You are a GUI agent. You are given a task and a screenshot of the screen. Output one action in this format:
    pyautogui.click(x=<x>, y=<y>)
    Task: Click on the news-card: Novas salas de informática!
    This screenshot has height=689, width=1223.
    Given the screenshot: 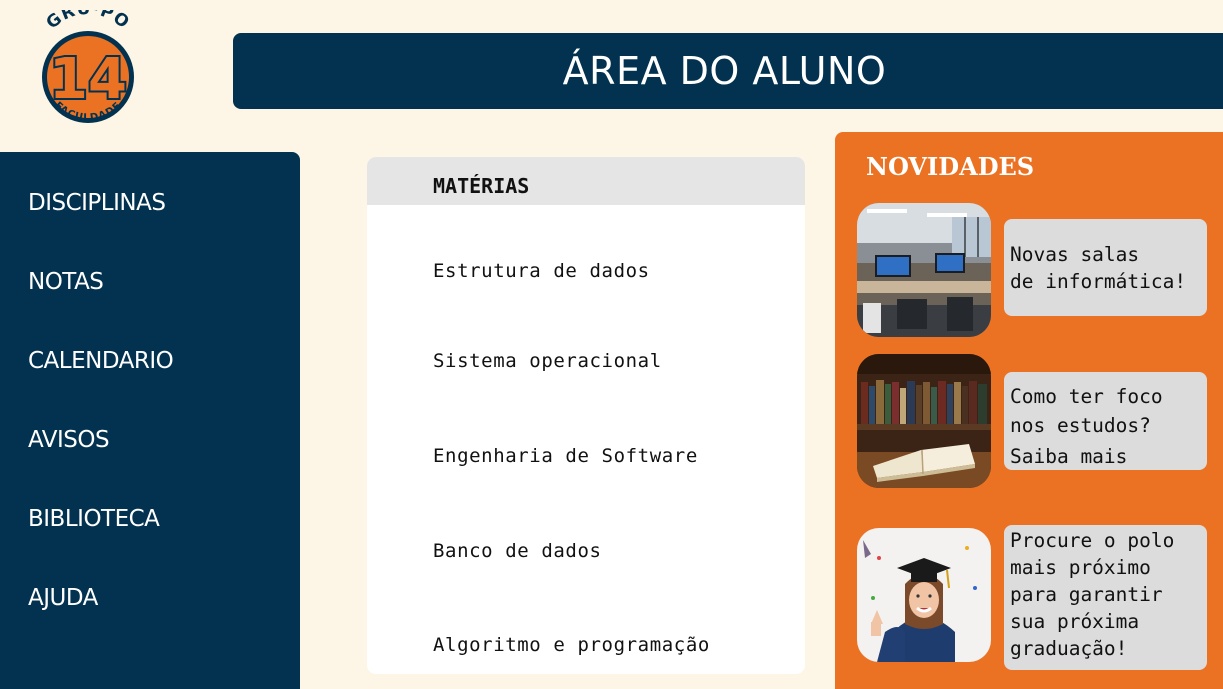 What is the action you would take?
    pyautogui.click(x=1105, y=267)
    